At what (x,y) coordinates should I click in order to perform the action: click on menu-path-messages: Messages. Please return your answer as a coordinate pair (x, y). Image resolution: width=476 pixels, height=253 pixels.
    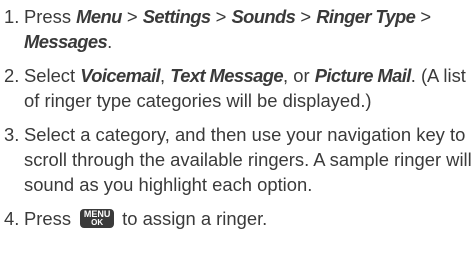
    Looking at the image, I should click on (66, 41).